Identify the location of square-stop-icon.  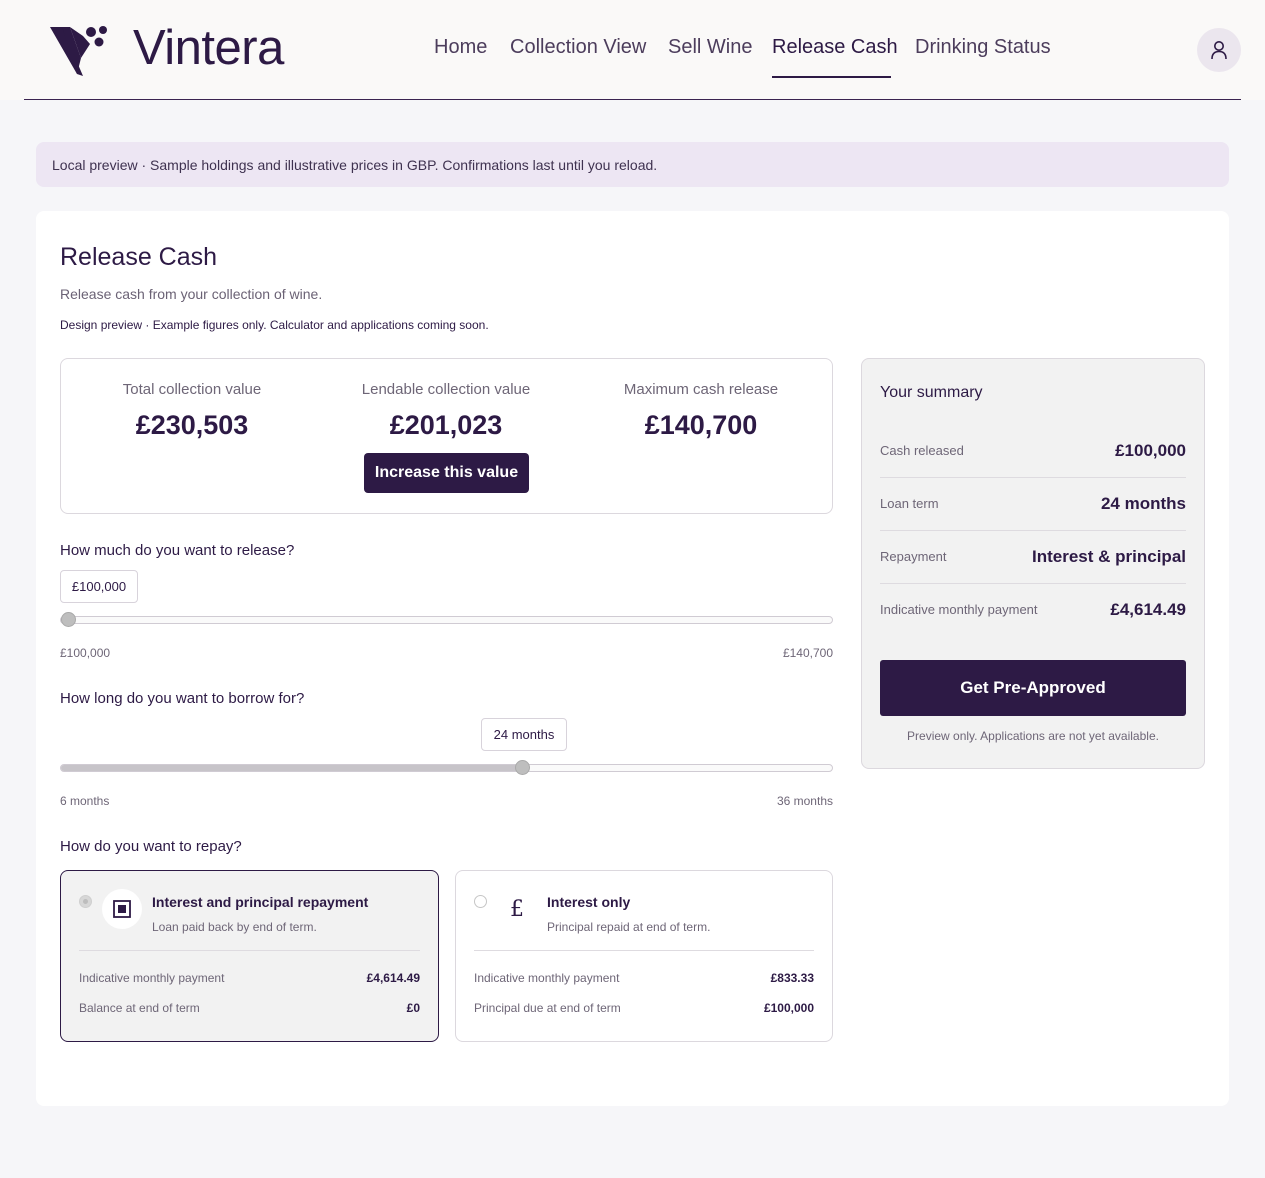
(122, 909).